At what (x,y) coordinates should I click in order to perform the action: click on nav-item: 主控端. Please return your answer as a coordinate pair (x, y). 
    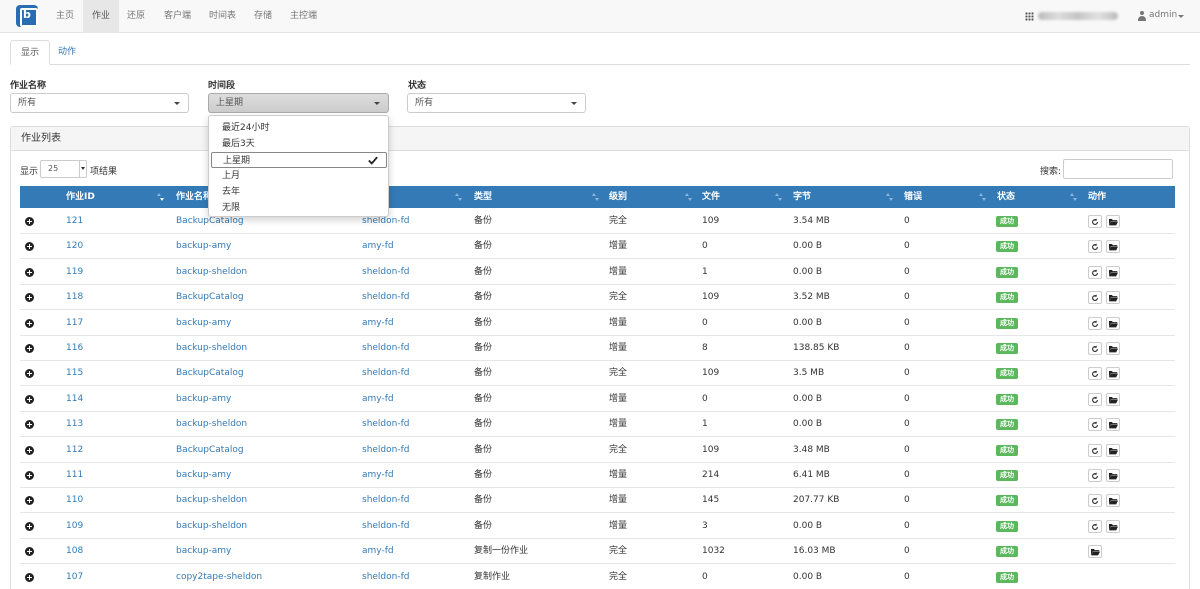
    Looking at the image, I should click on (303, 16).